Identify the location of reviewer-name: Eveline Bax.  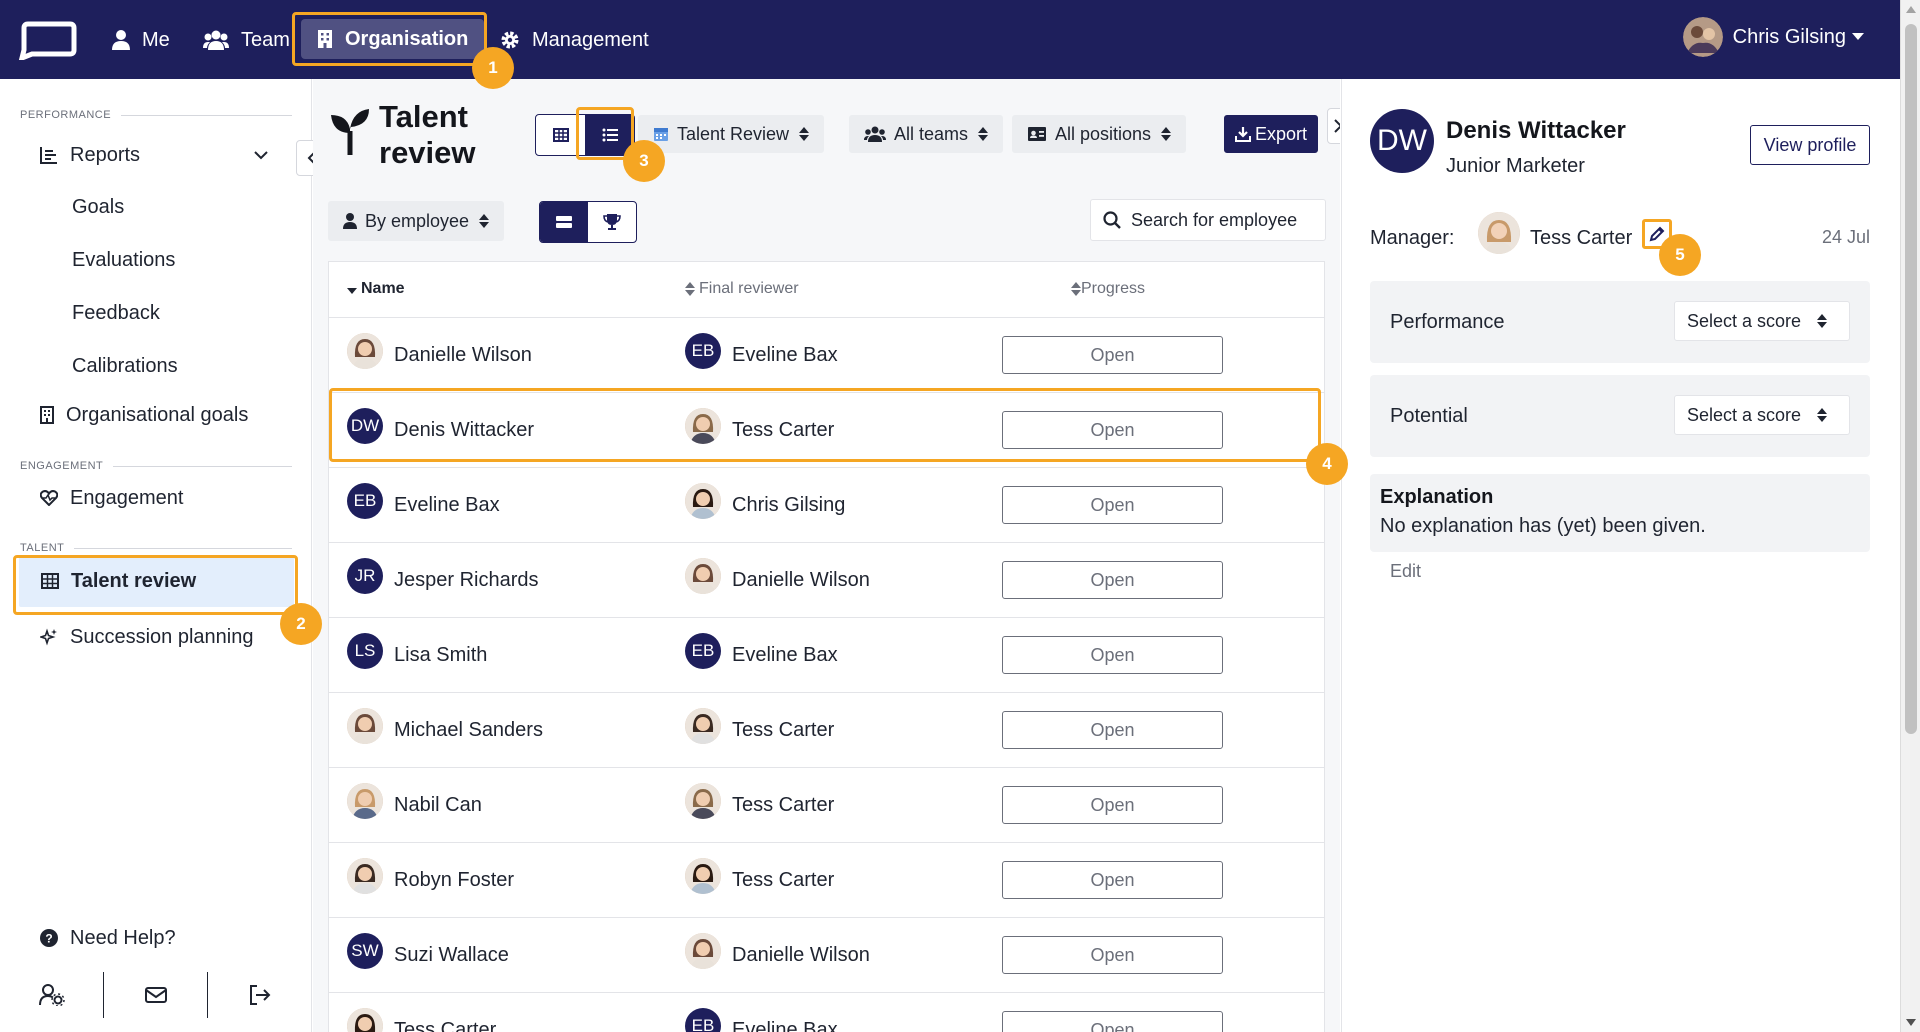
(785, 1025).